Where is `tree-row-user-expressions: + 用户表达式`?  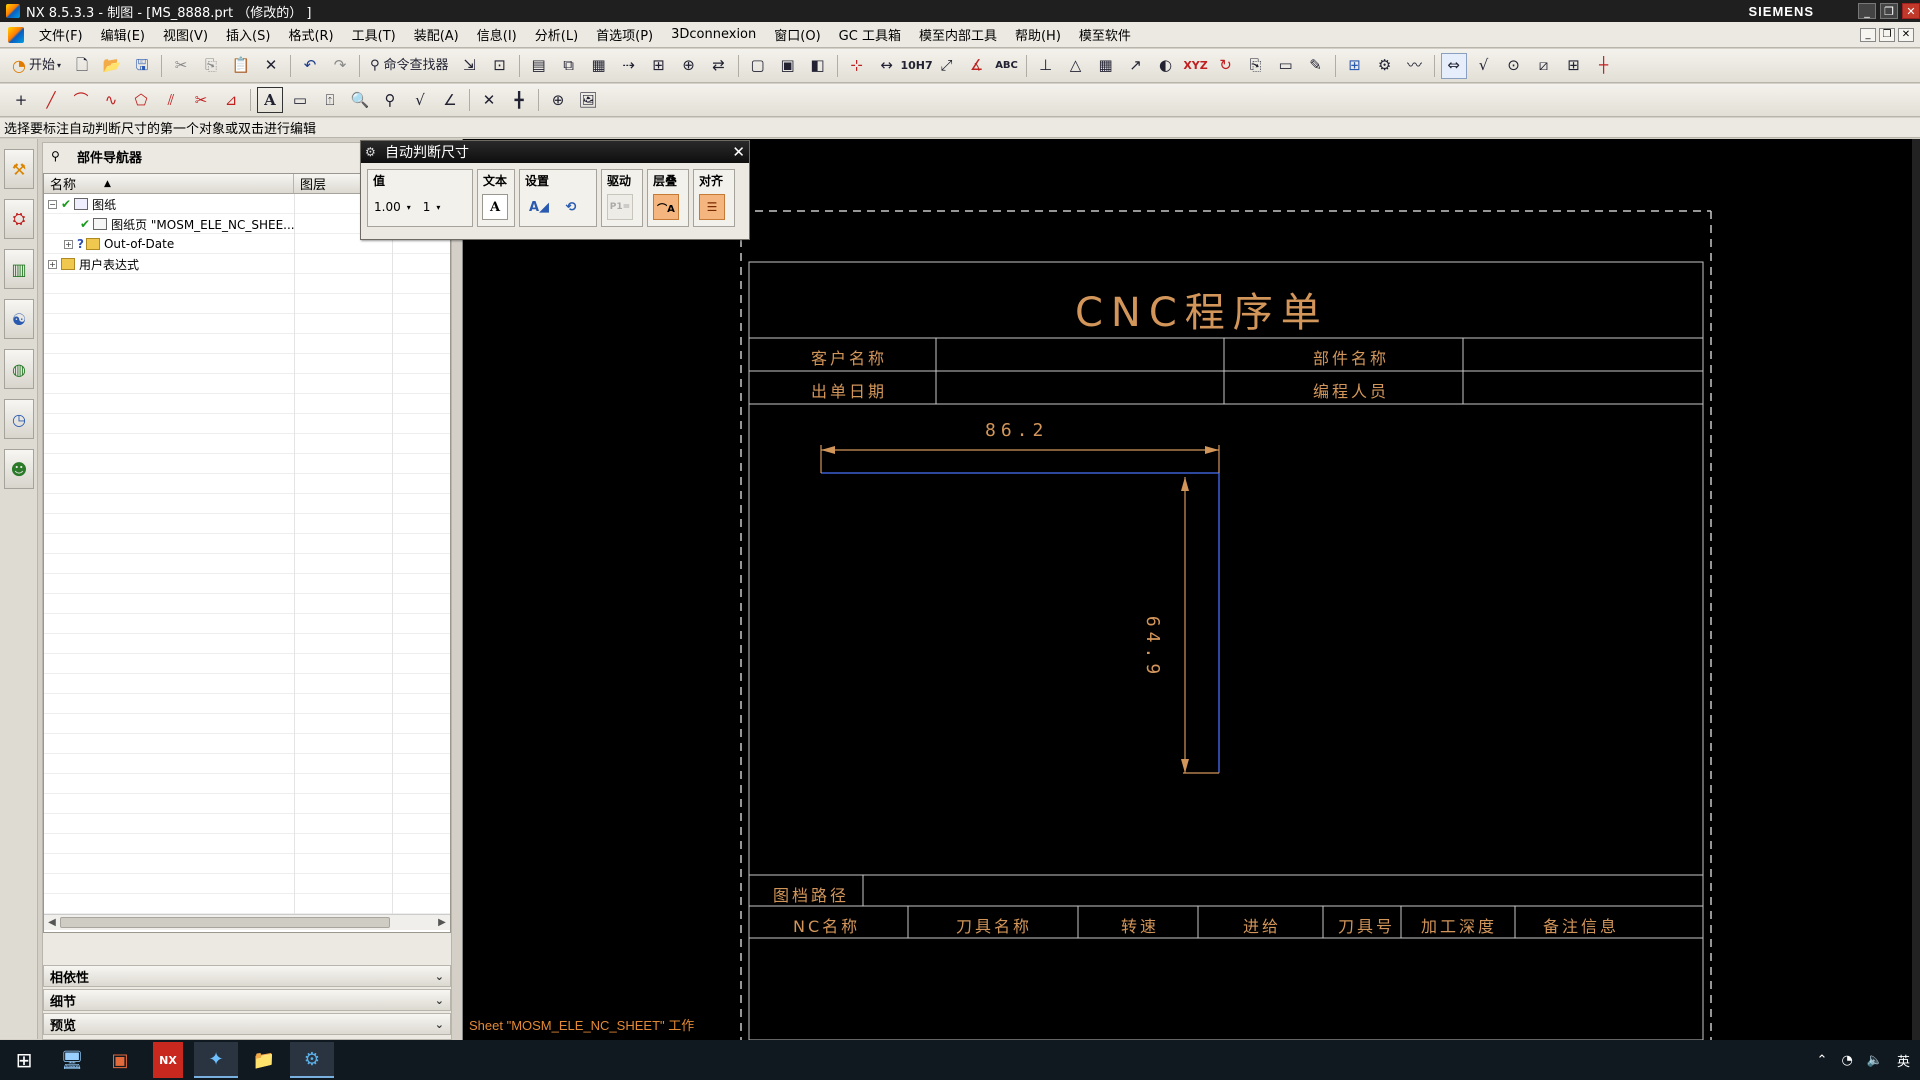
tree-row-user-expressions: + 用户表达式 is located at coordinates (93, 264).